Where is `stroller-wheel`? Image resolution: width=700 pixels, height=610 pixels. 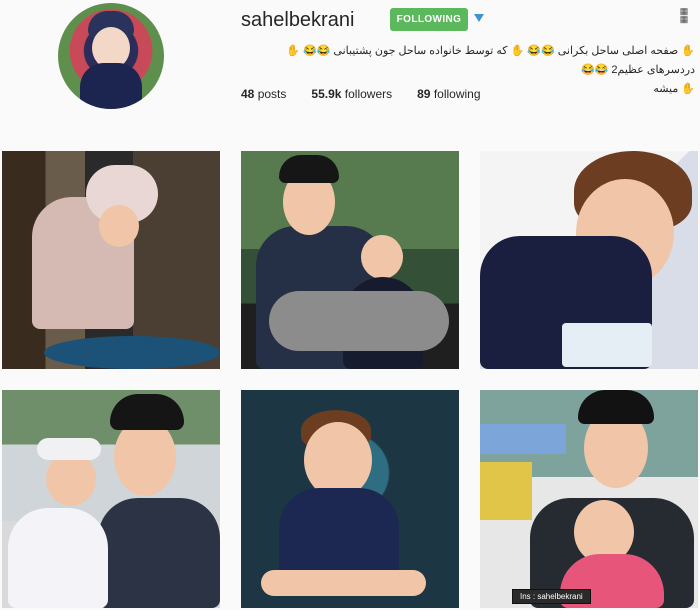 stroller-wheel is located at coordinates (132, 352).